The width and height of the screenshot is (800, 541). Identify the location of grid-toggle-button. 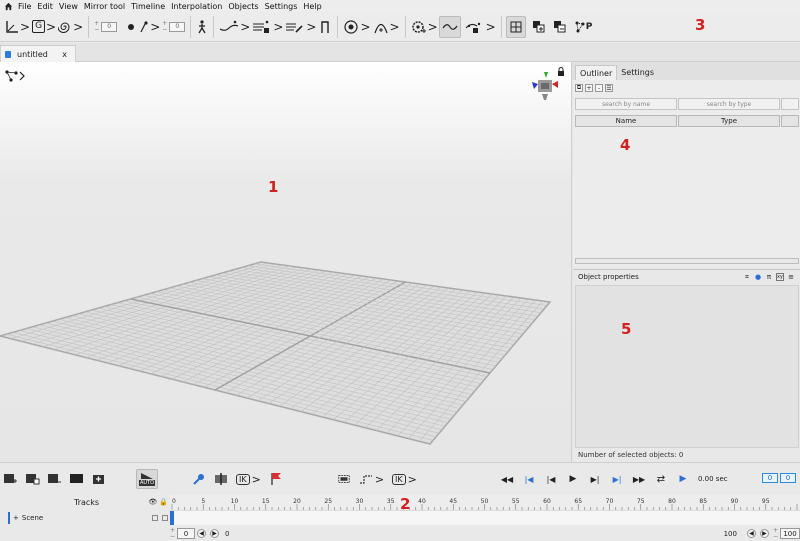
(515, 26).